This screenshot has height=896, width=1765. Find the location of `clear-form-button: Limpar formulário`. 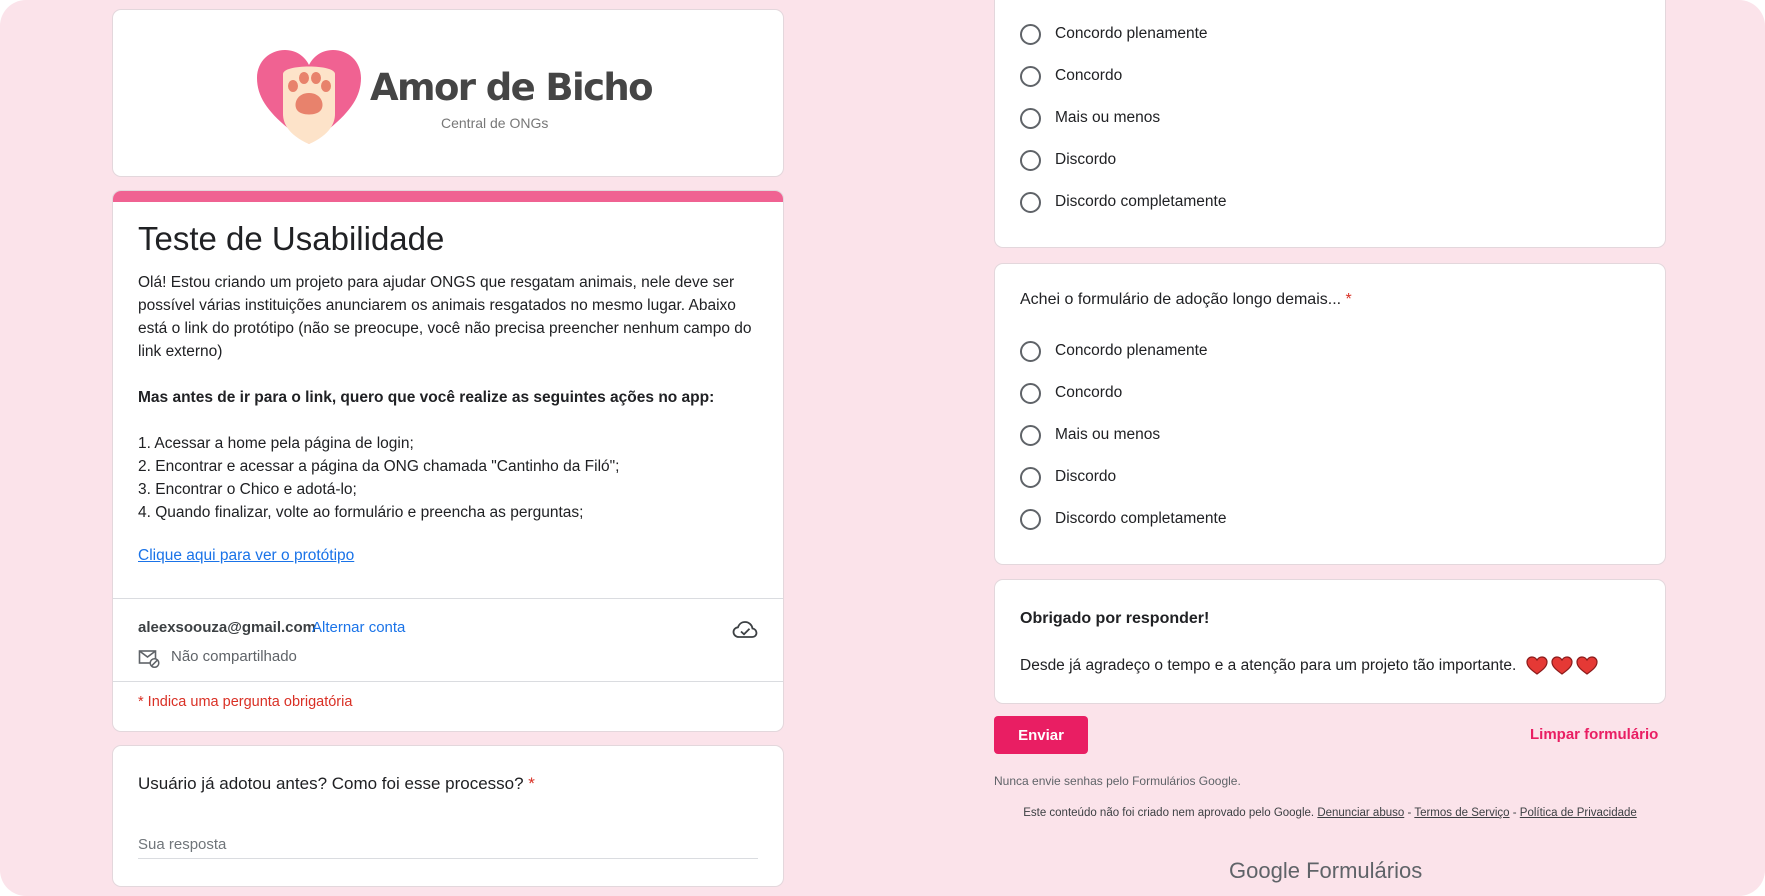

clear-form-button: Limpar formulário is located at coordinates (1594, 734).